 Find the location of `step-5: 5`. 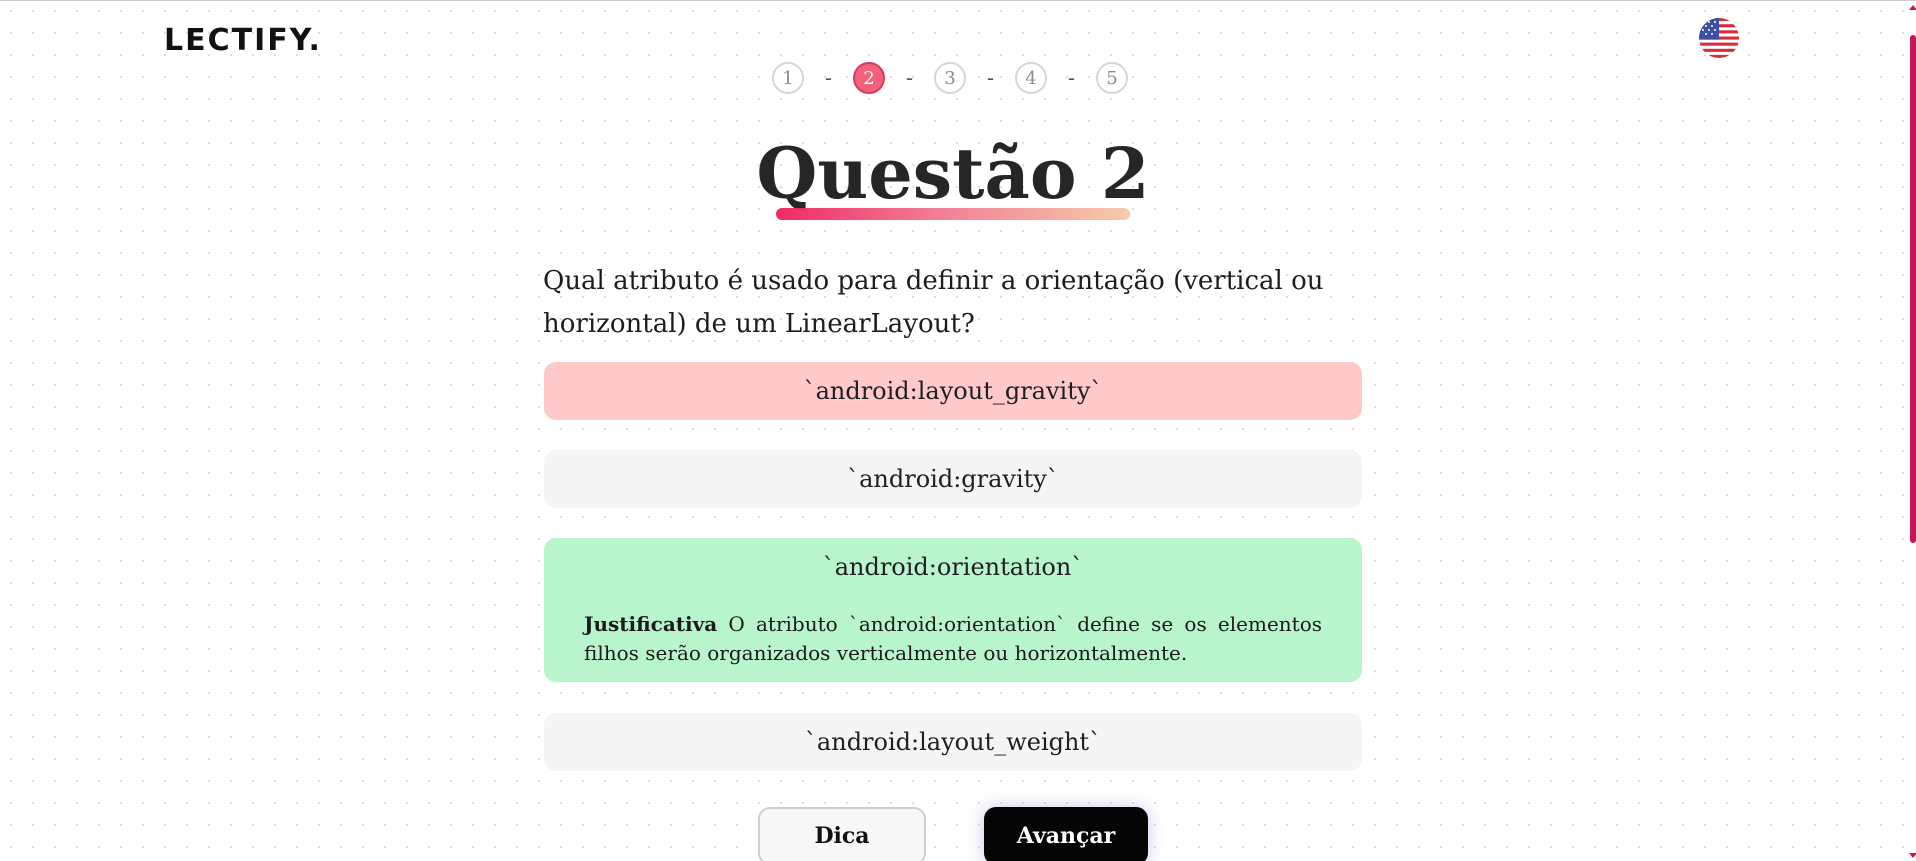

step-5: 5 is located at coordinates (1112, 78).